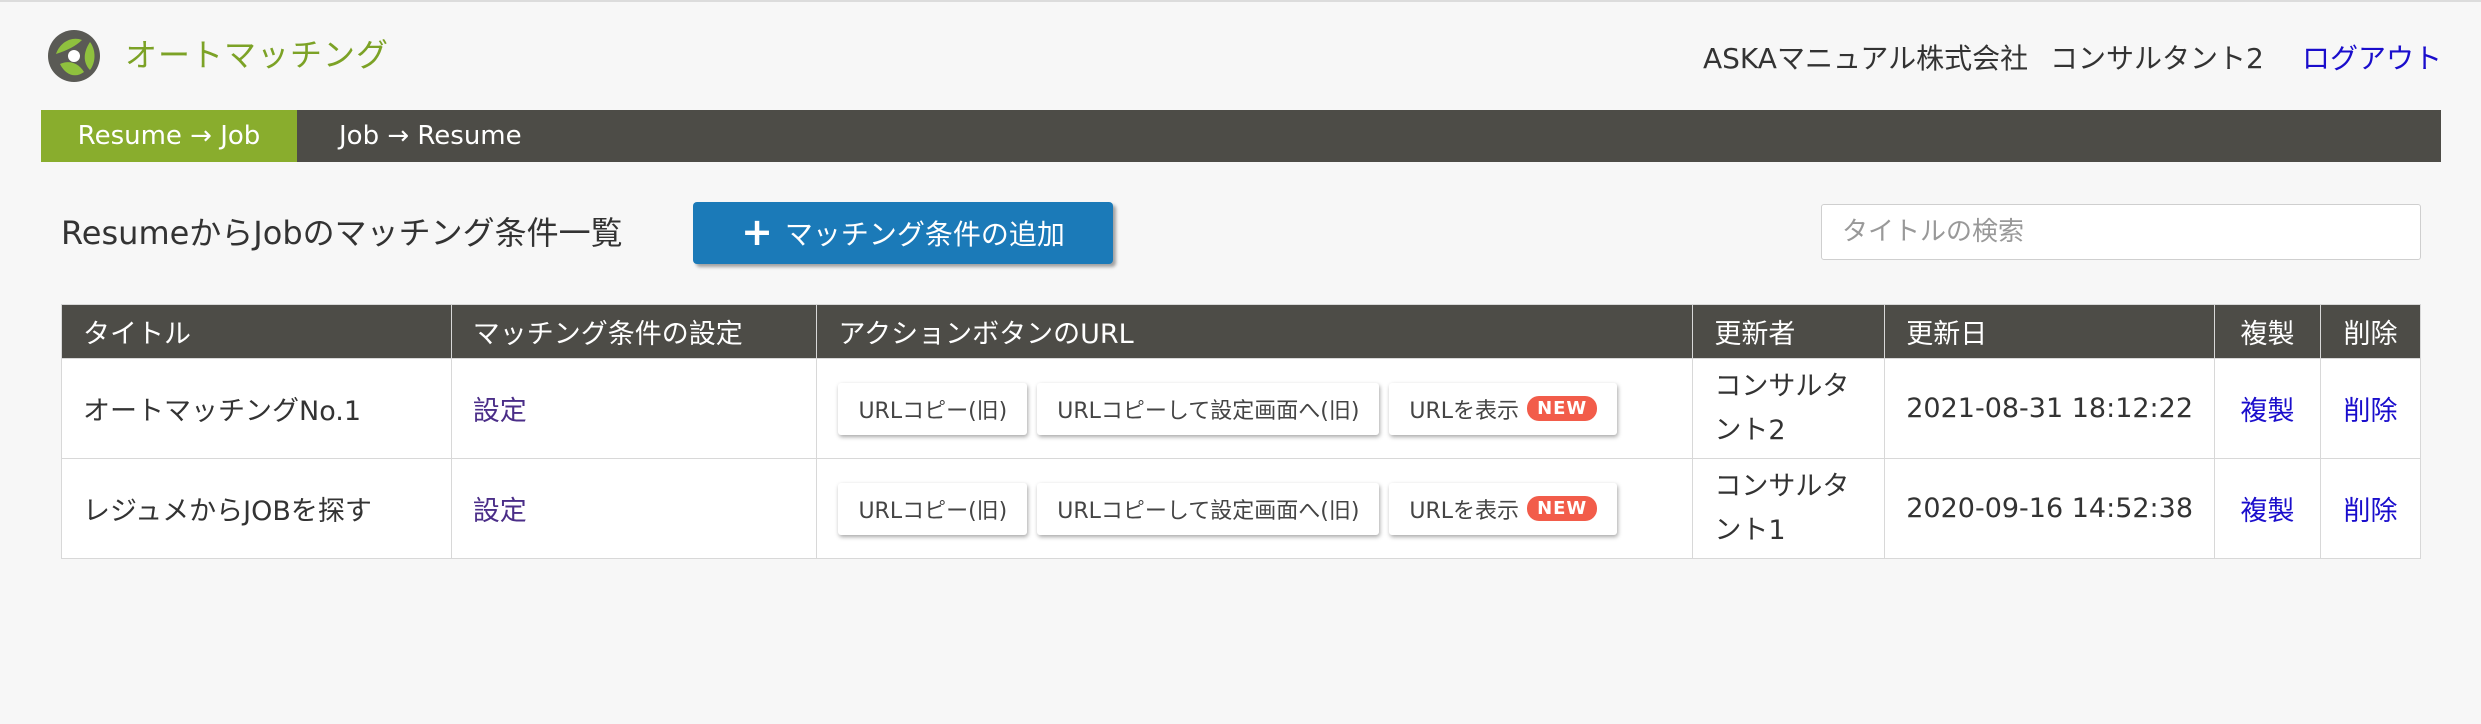 The height and width of the screenshot is (724, 2481). Describe the element at coordinates (256, 331) in the screenshot. I see `header-title: タイトル` at that location.